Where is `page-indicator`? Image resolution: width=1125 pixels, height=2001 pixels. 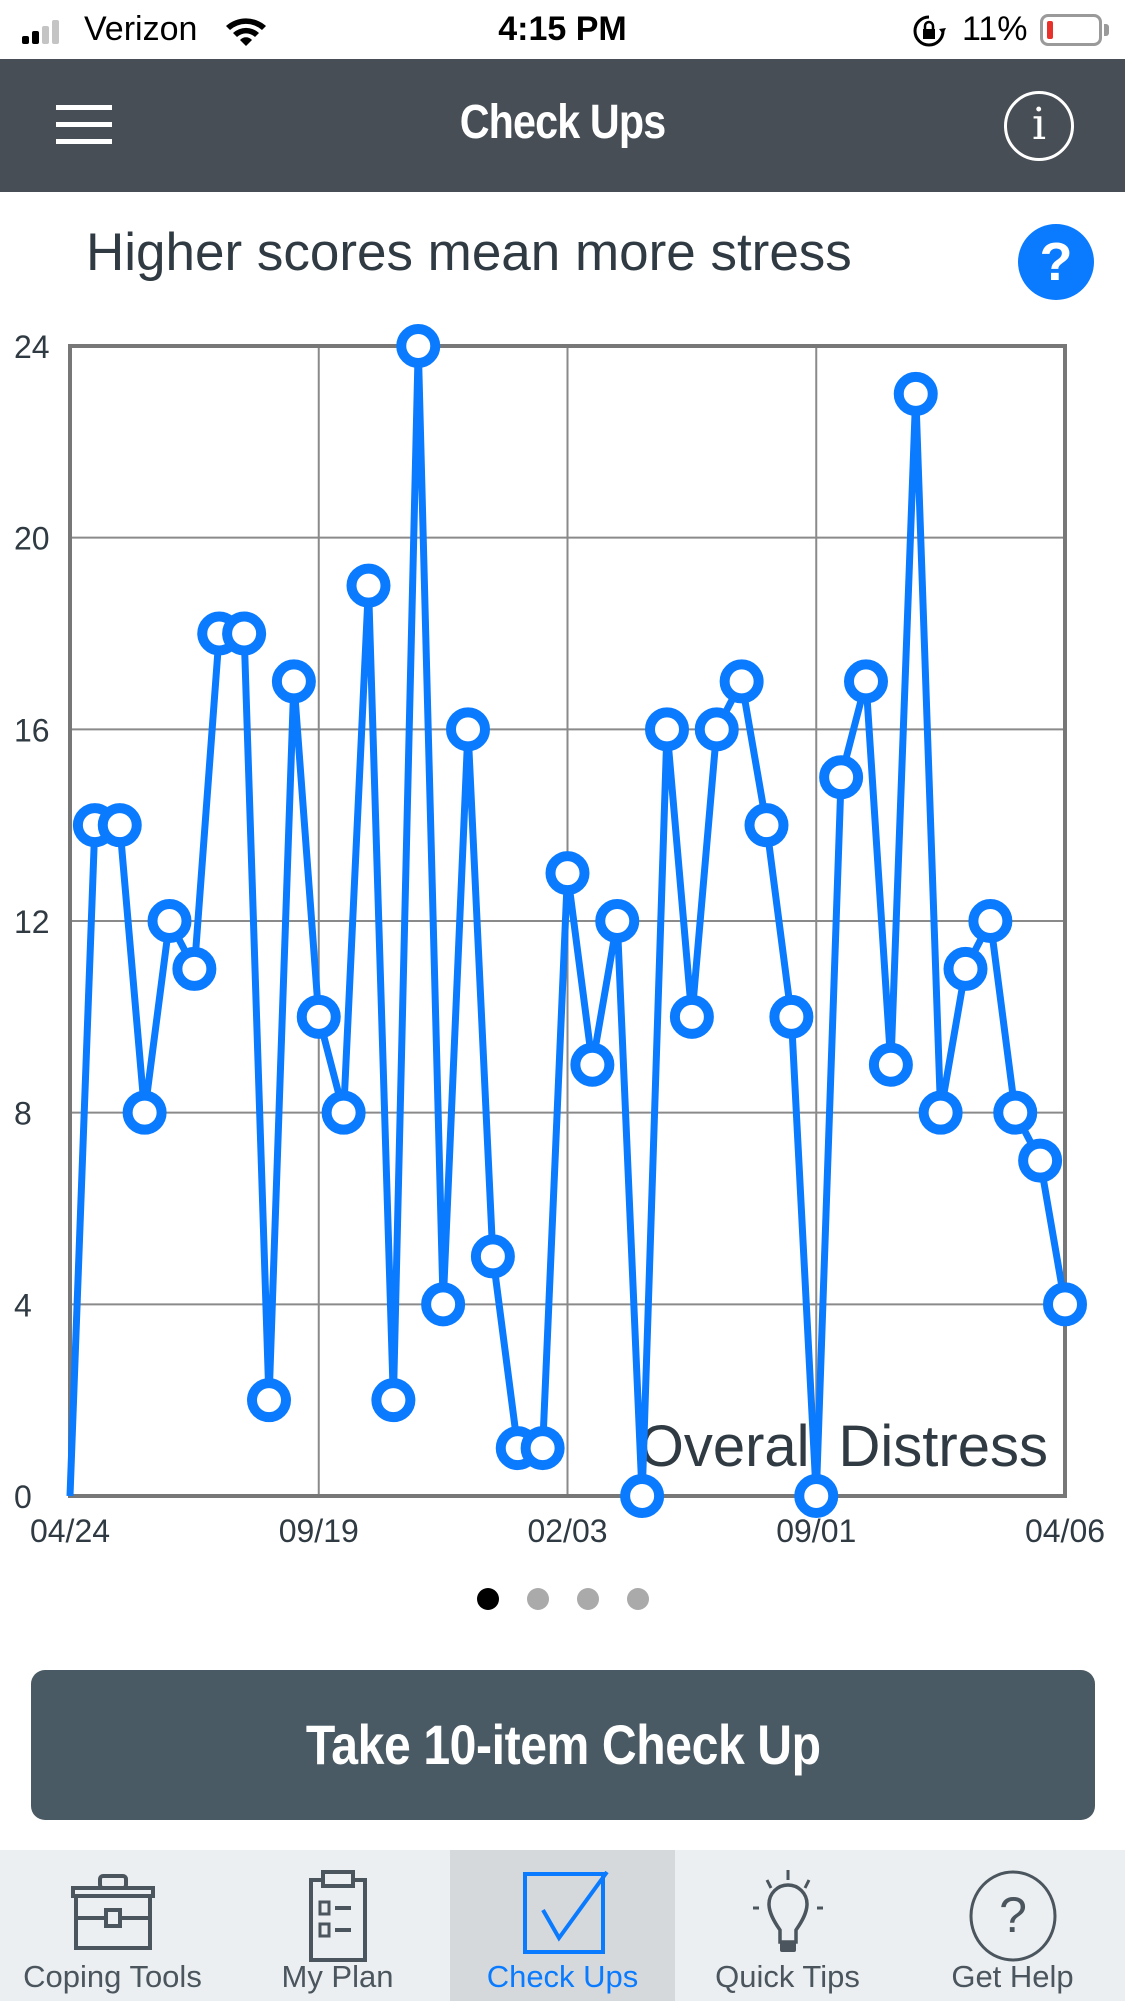
page-indicator is located at coordinates (562, 1600).